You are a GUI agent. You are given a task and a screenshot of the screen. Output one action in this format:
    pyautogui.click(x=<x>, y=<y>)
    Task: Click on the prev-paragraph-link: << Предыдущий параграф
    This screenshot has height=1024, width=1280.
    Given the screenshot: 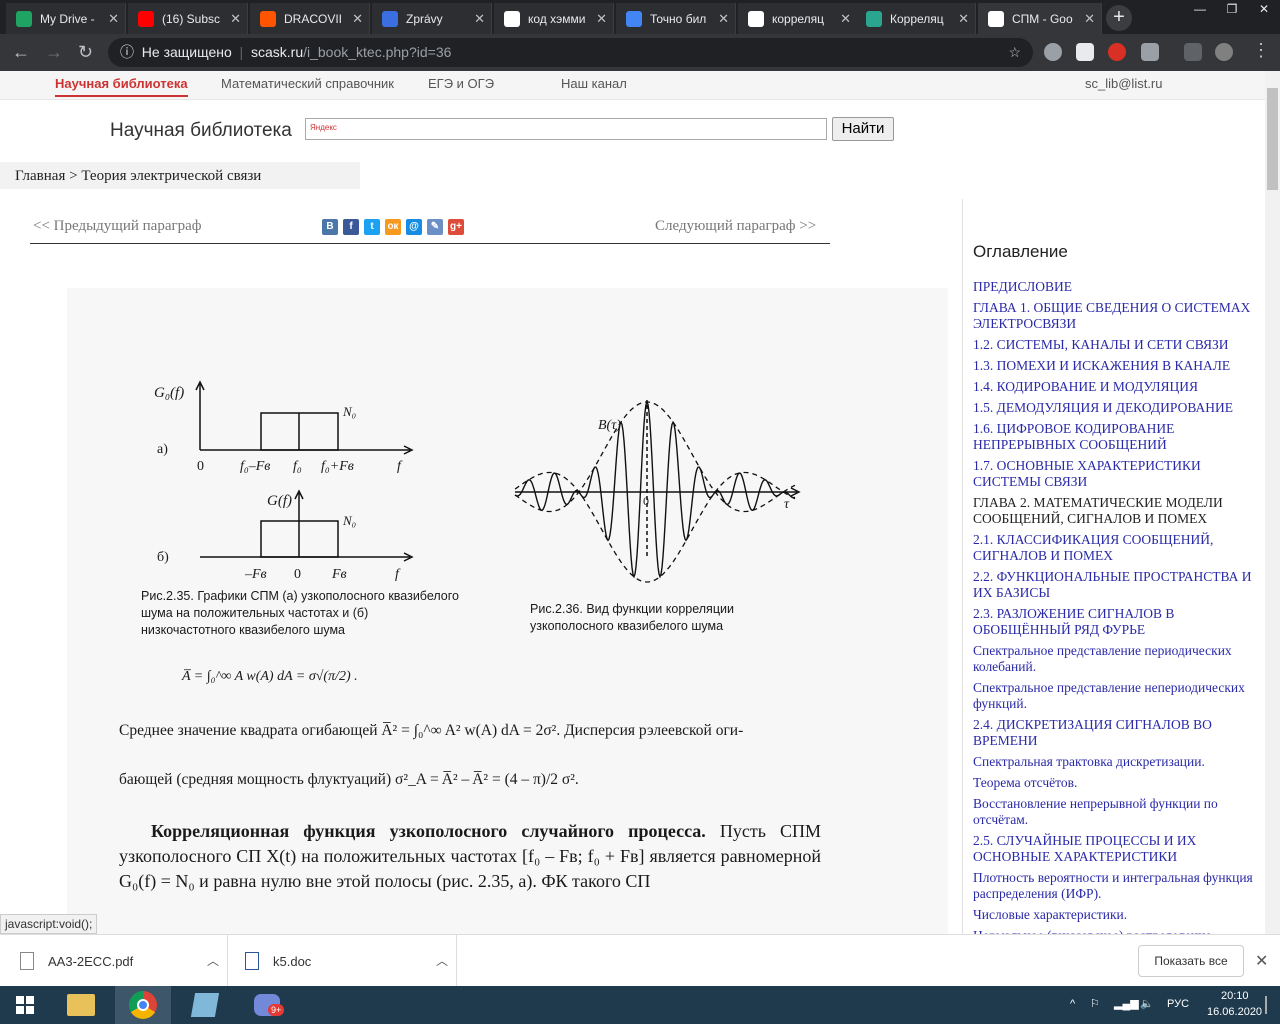 What is the action you would take?
    pyautogui.click(x=117, y=226)
    